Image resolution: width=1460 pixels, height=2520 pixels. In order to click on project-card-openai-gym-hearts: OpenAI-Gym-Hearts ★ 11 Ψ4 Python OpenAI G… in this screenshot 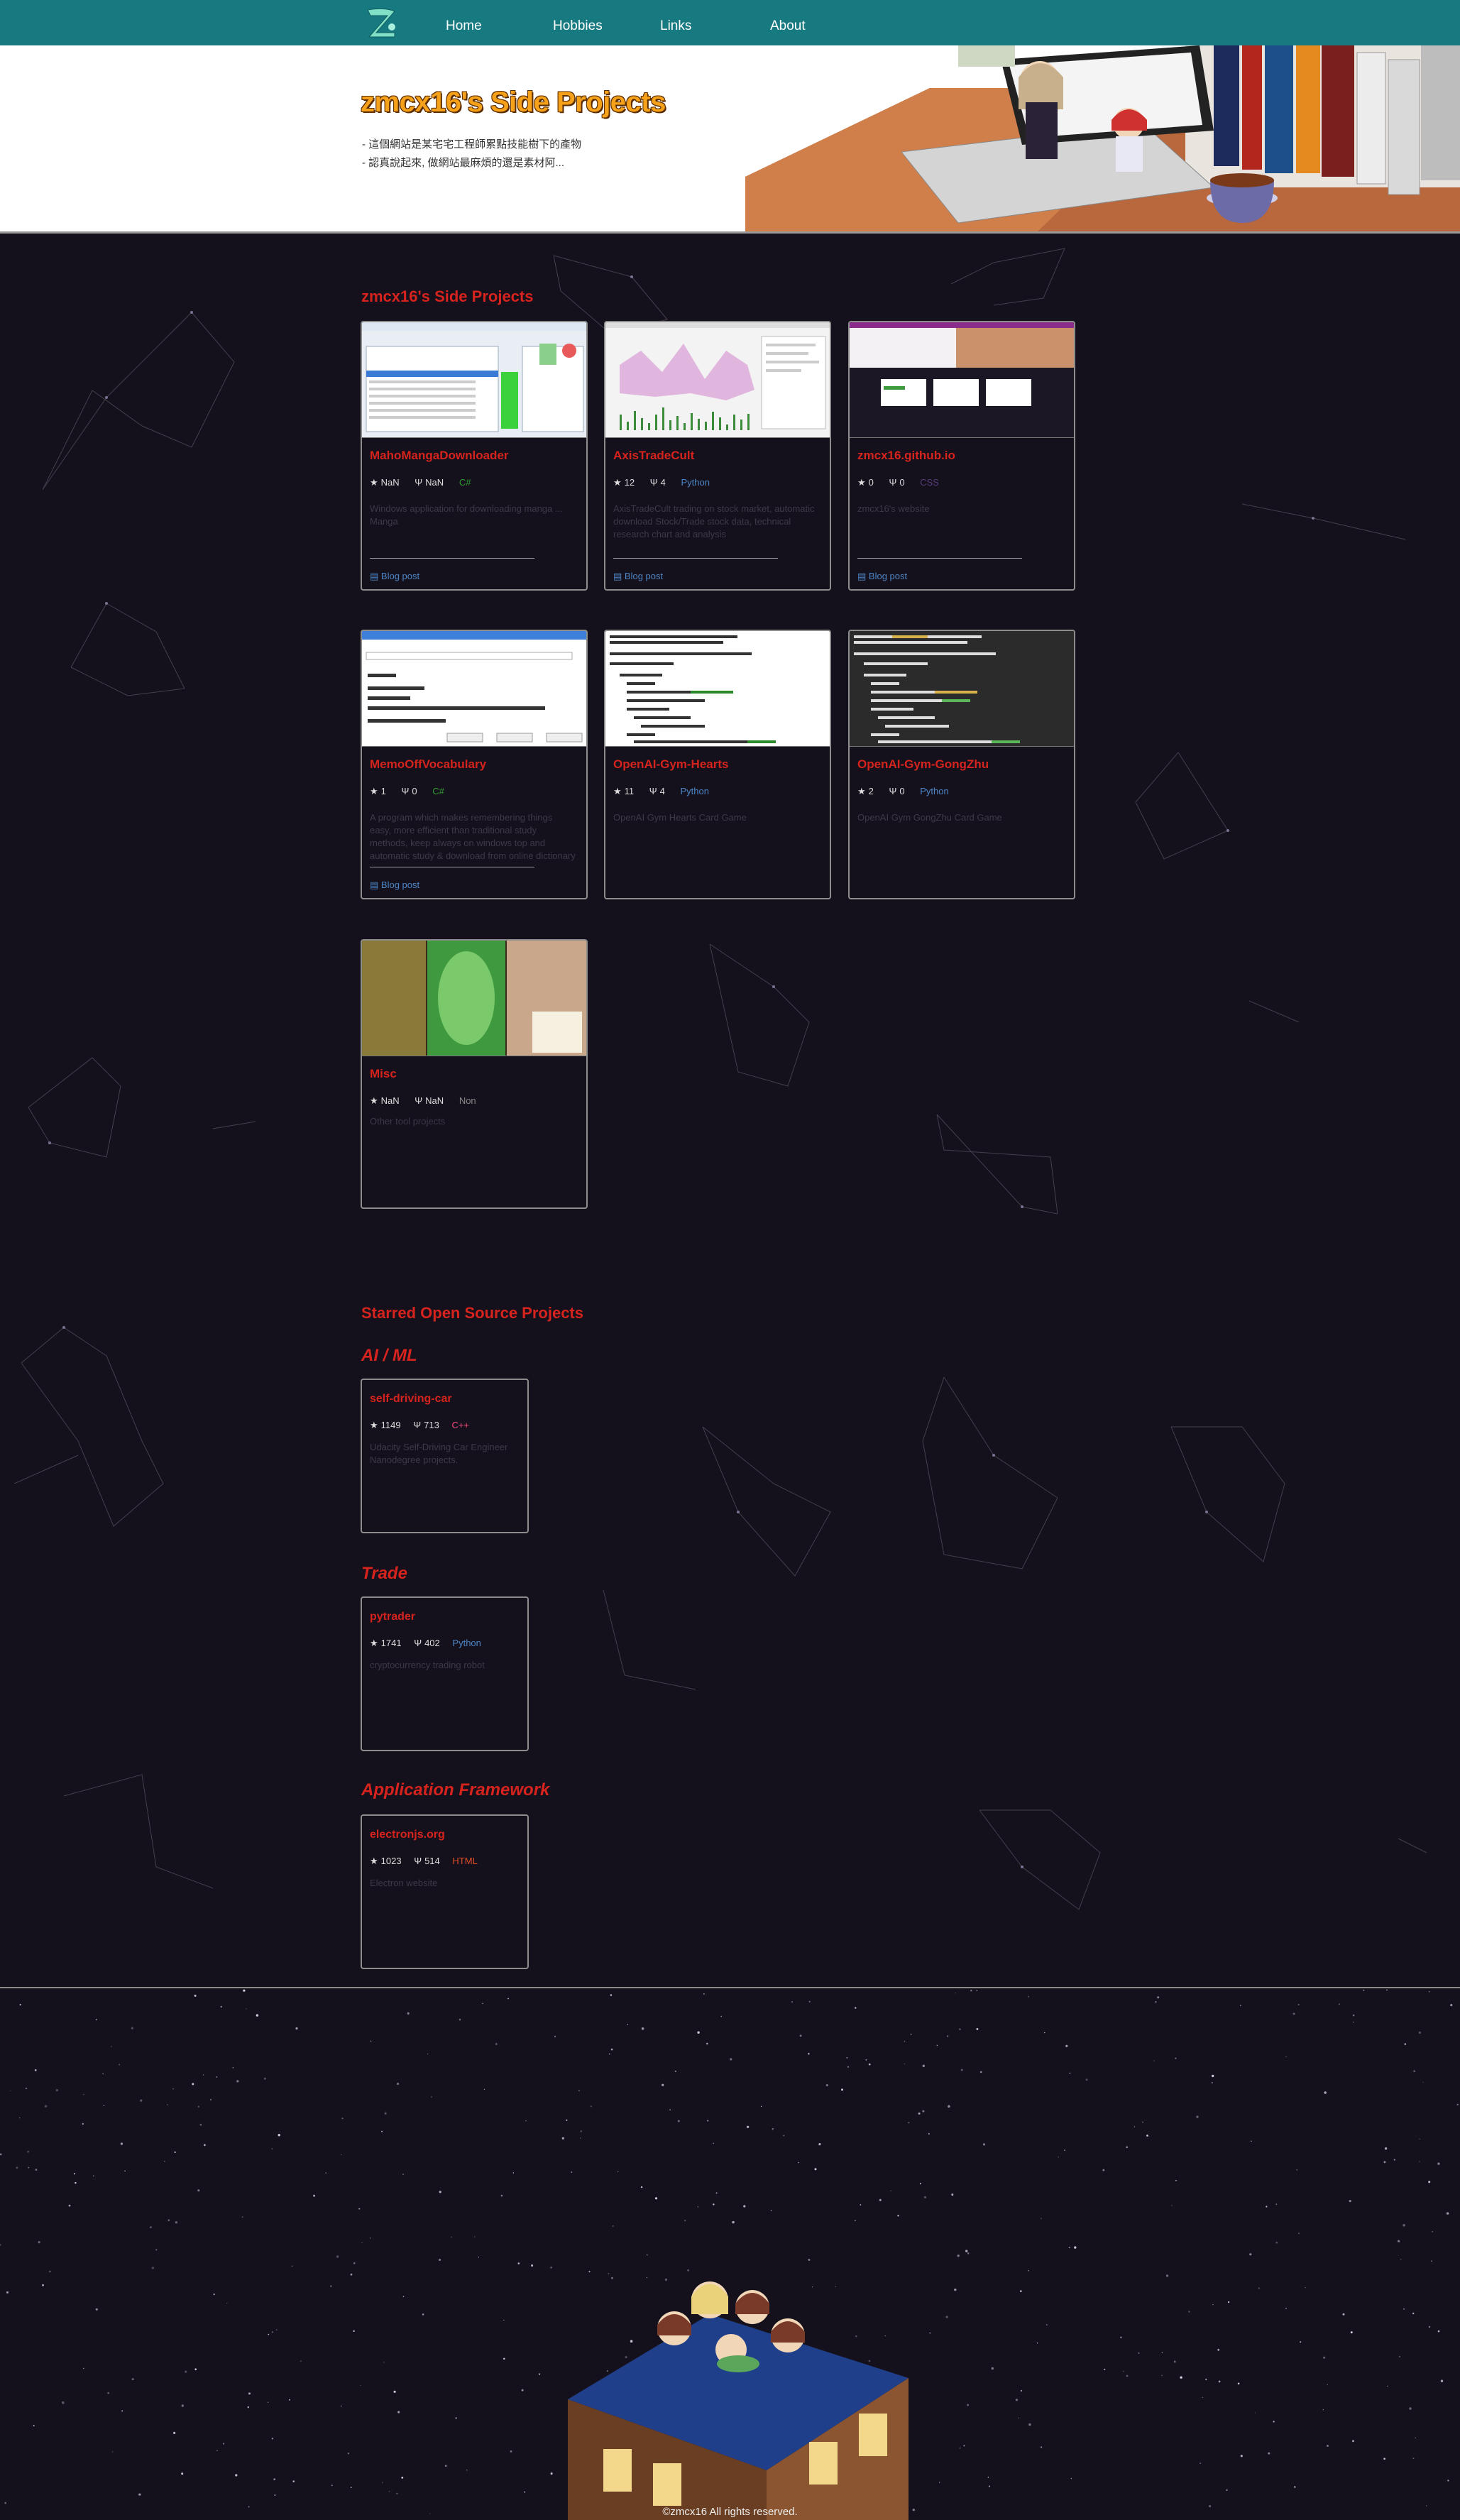, I will do `click(717, 765)`.